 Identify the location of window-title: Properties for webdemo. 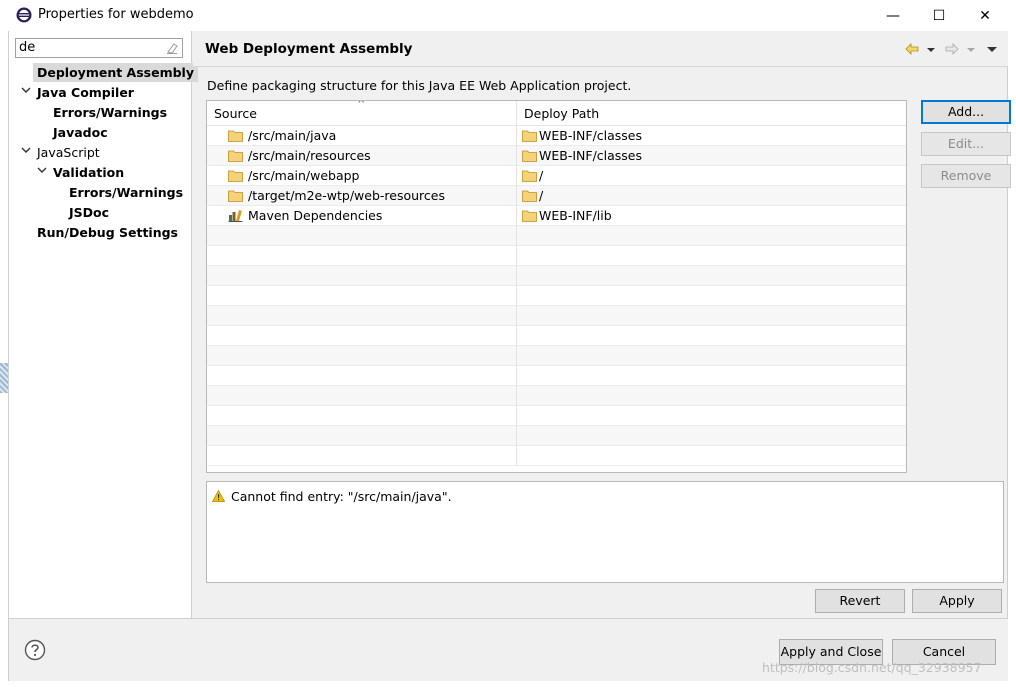
(116, 14).